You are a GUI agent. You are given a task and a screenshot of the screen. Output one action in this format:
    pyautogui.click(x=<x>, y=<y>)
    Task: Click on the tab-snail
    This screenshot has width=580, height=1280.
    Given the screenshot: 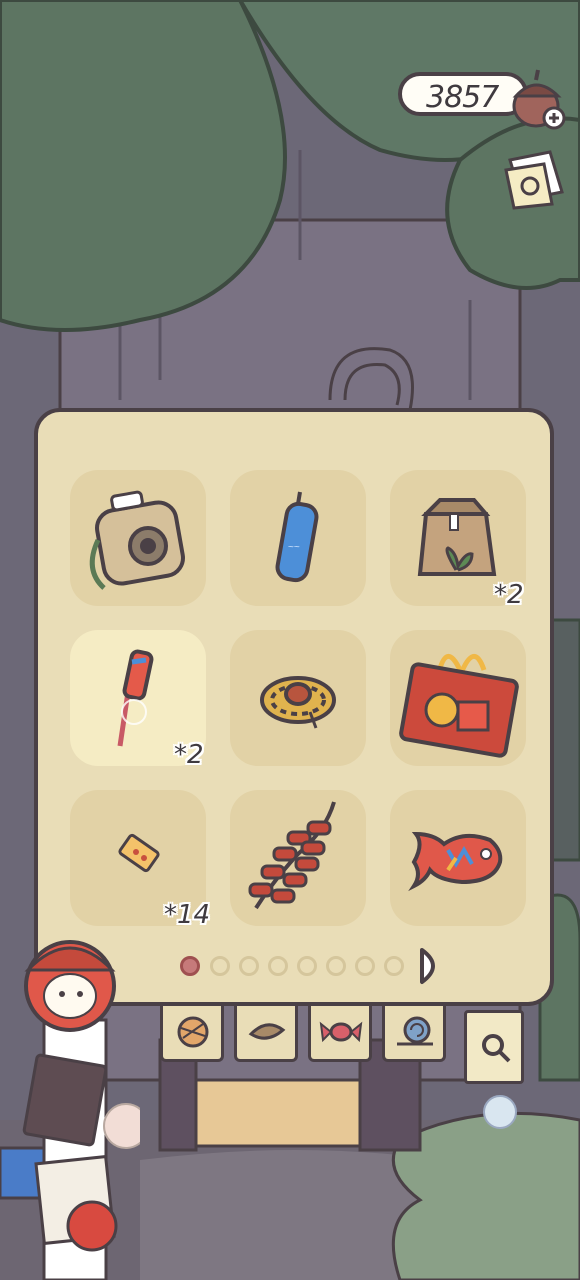 What is the action you would take?
    pyautogui.click(x=414, y=1034)
    